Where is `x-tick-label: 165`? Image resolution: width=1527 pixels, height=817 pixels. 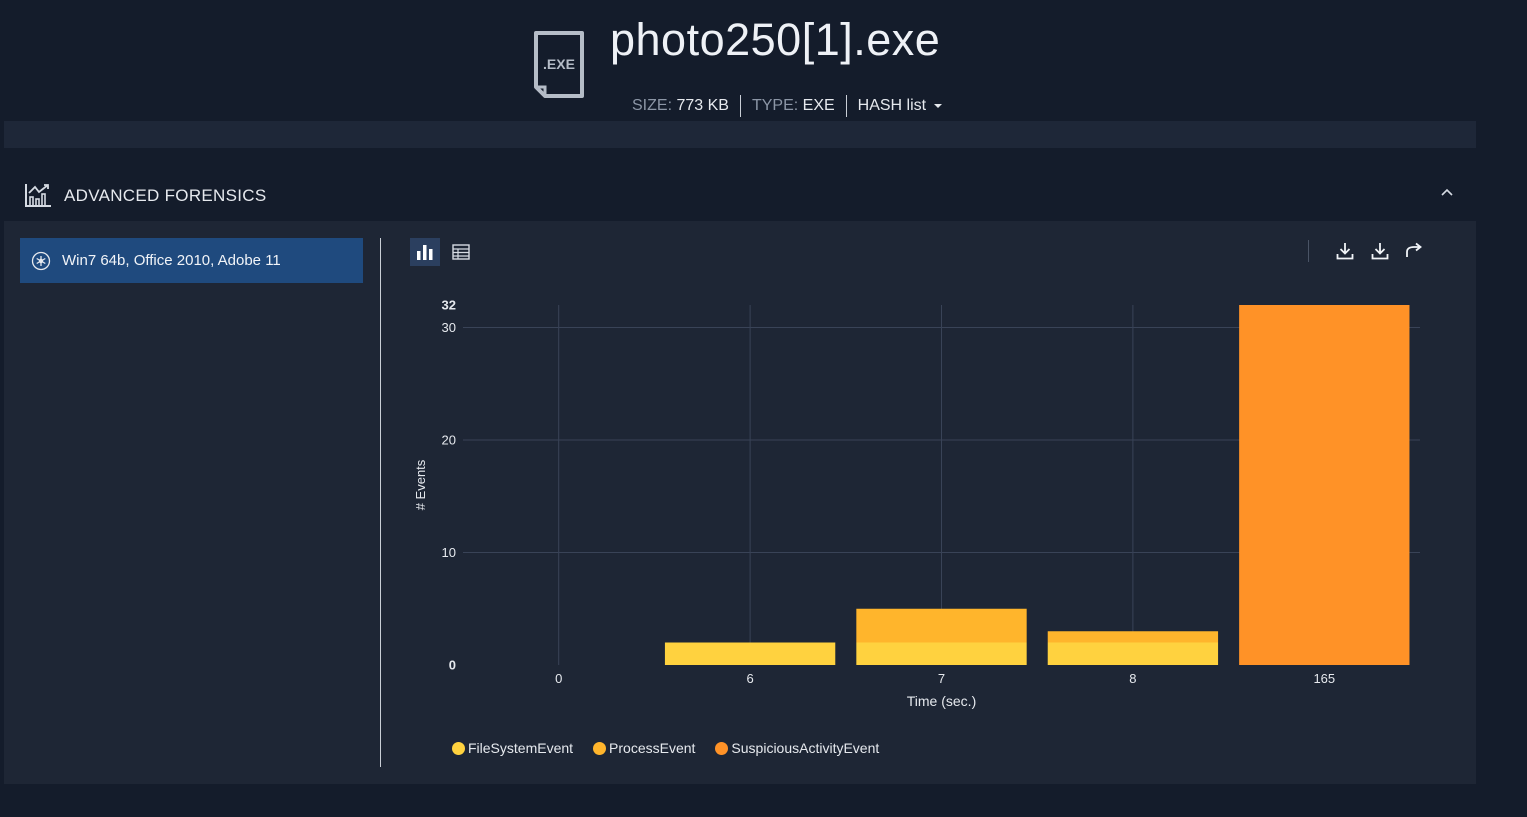
x-tick-label: 165 is located at coordinates (1324, 678).